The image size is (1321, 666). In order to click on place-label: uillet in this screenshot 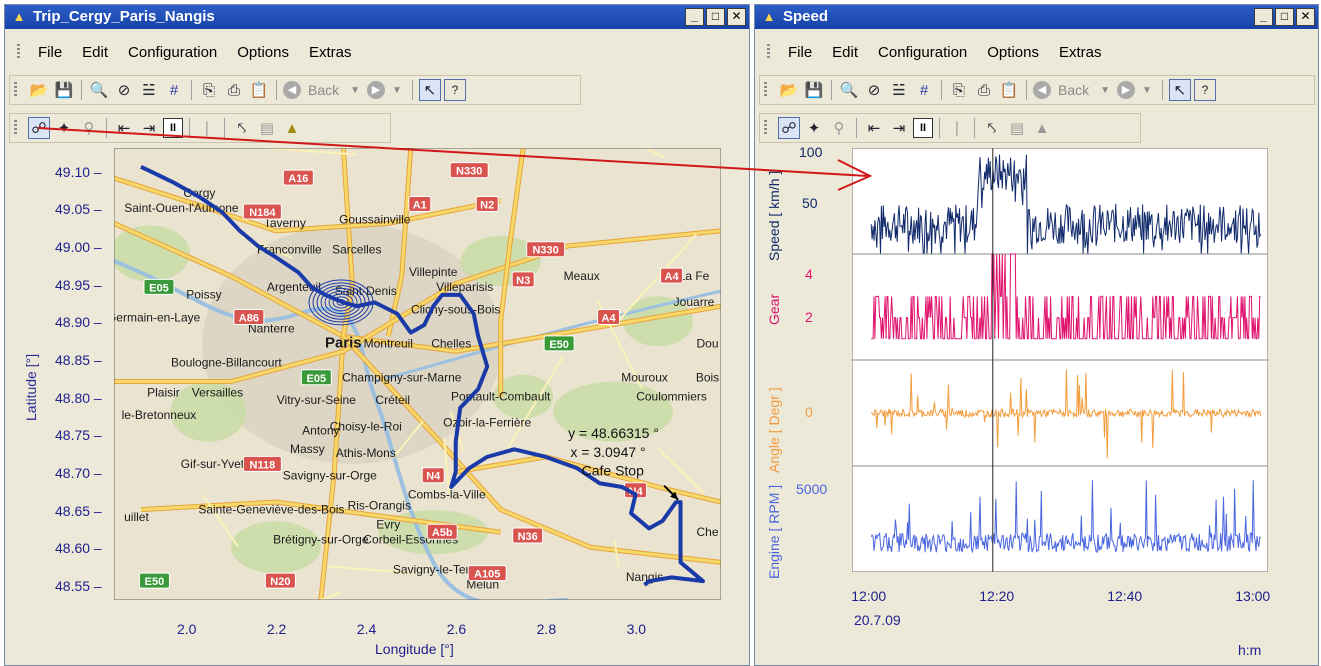, I will do `click(136, 517)`.